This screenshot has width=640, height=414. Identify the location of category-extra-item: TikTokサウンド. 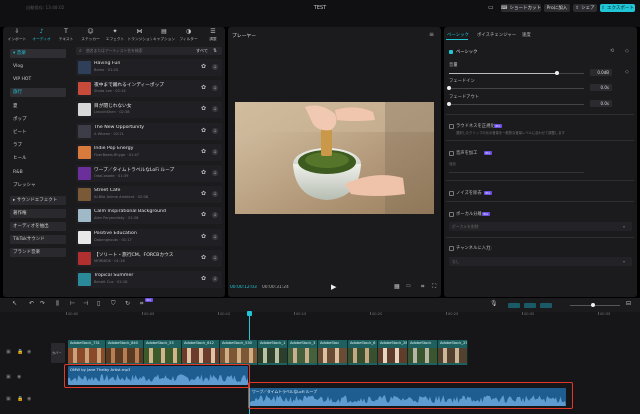
(38, 239).